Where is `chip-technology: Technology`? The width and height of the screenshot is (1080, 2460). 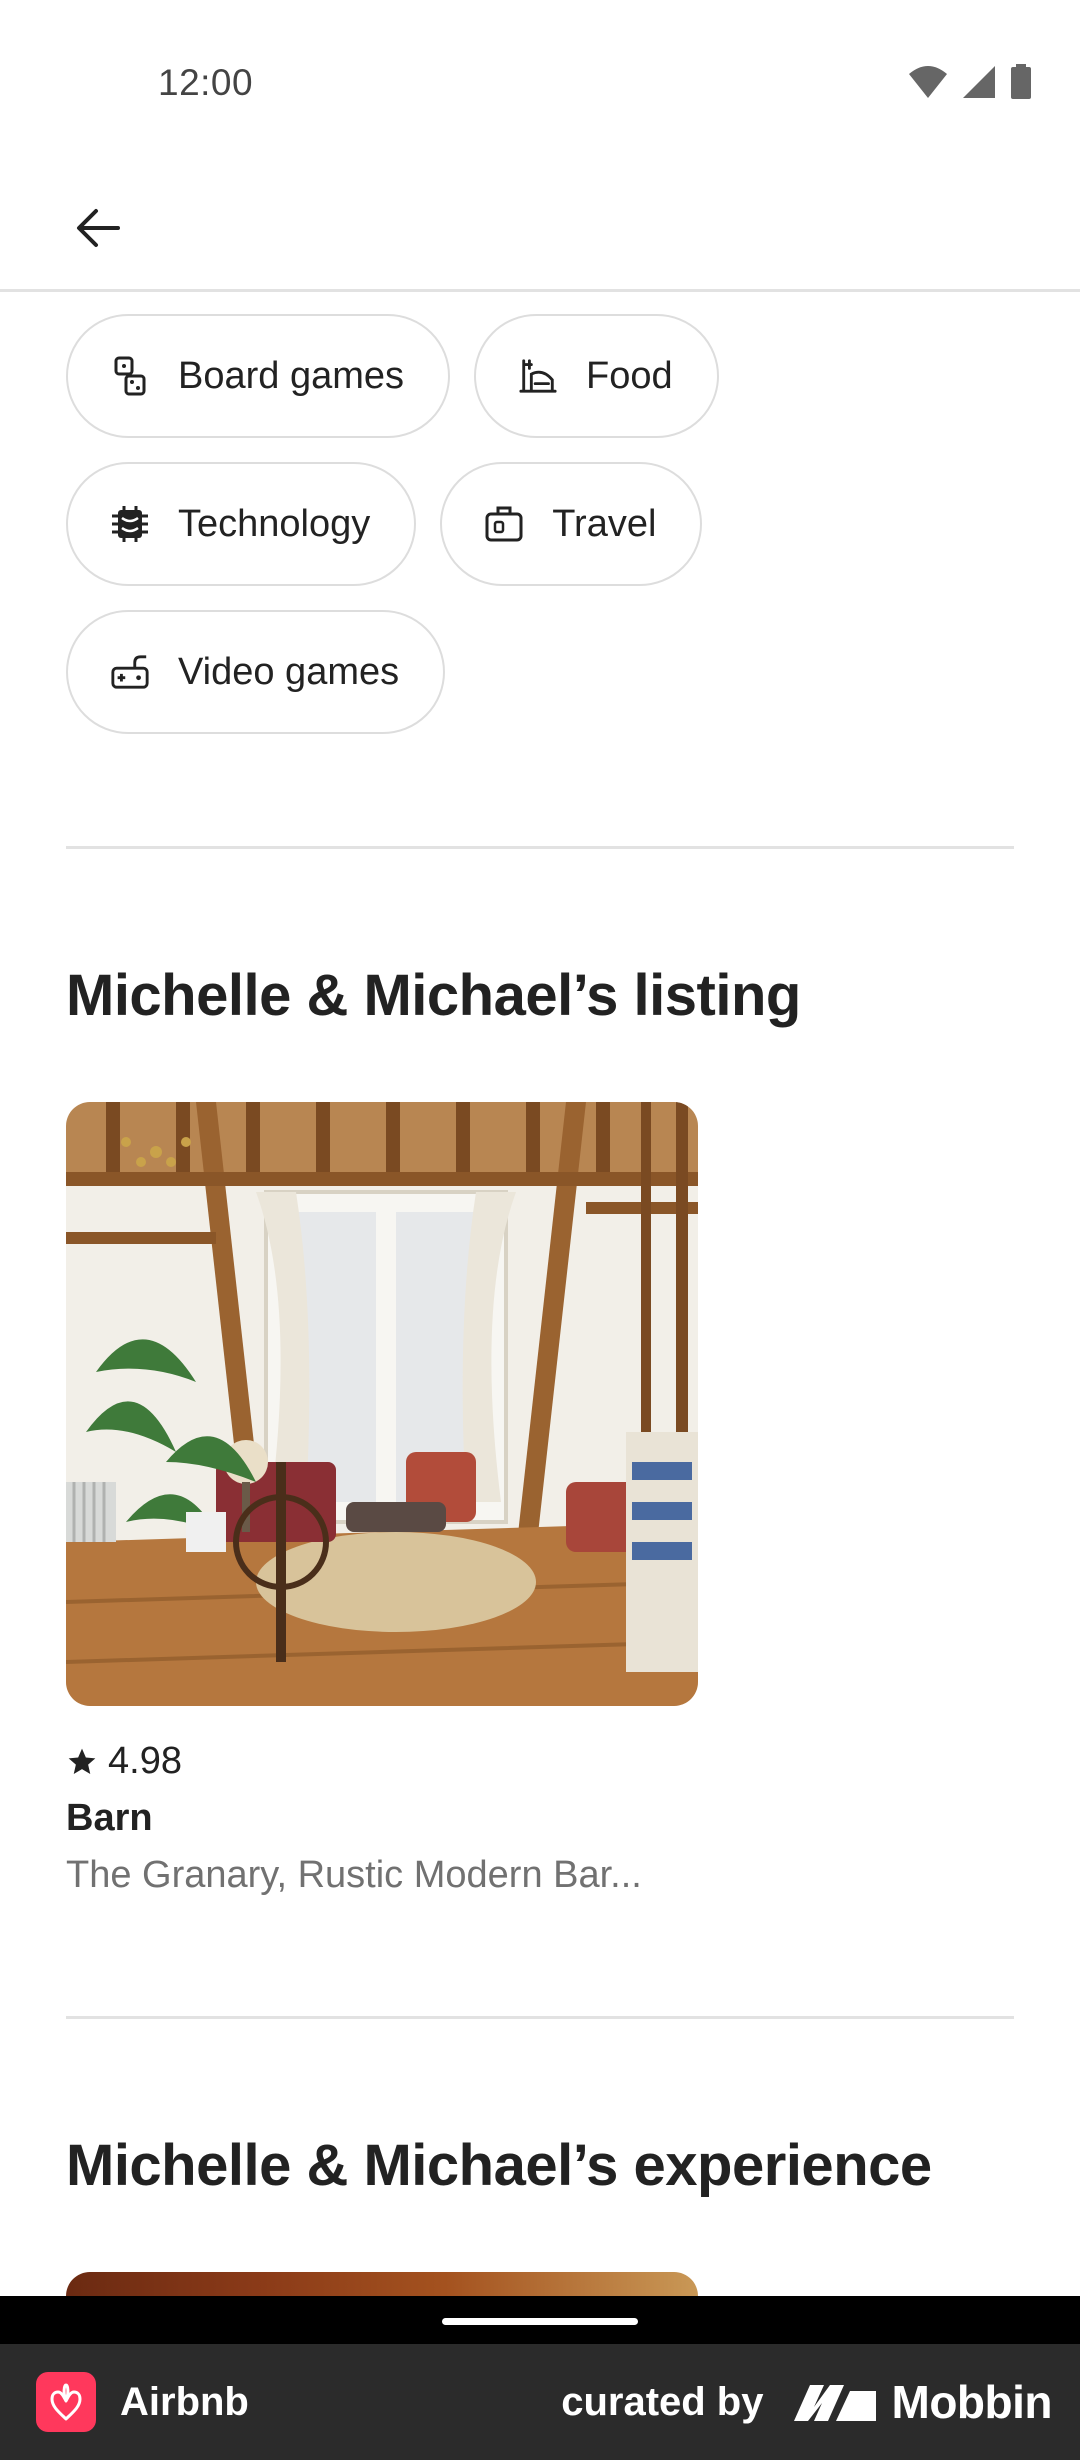
chip-technology: Technology is located at coordinates (241, 524).